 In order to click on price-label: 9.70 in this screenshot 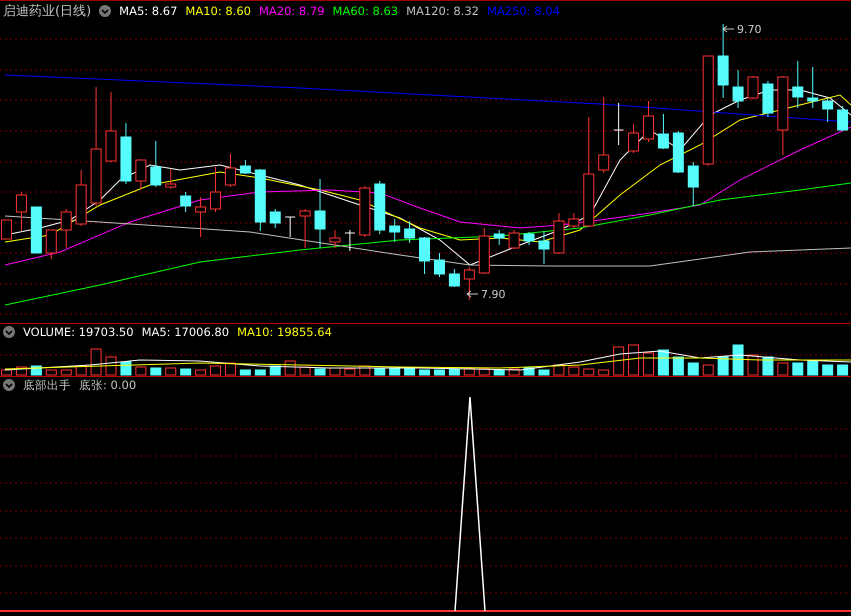, I will do `click(749, 29)`.